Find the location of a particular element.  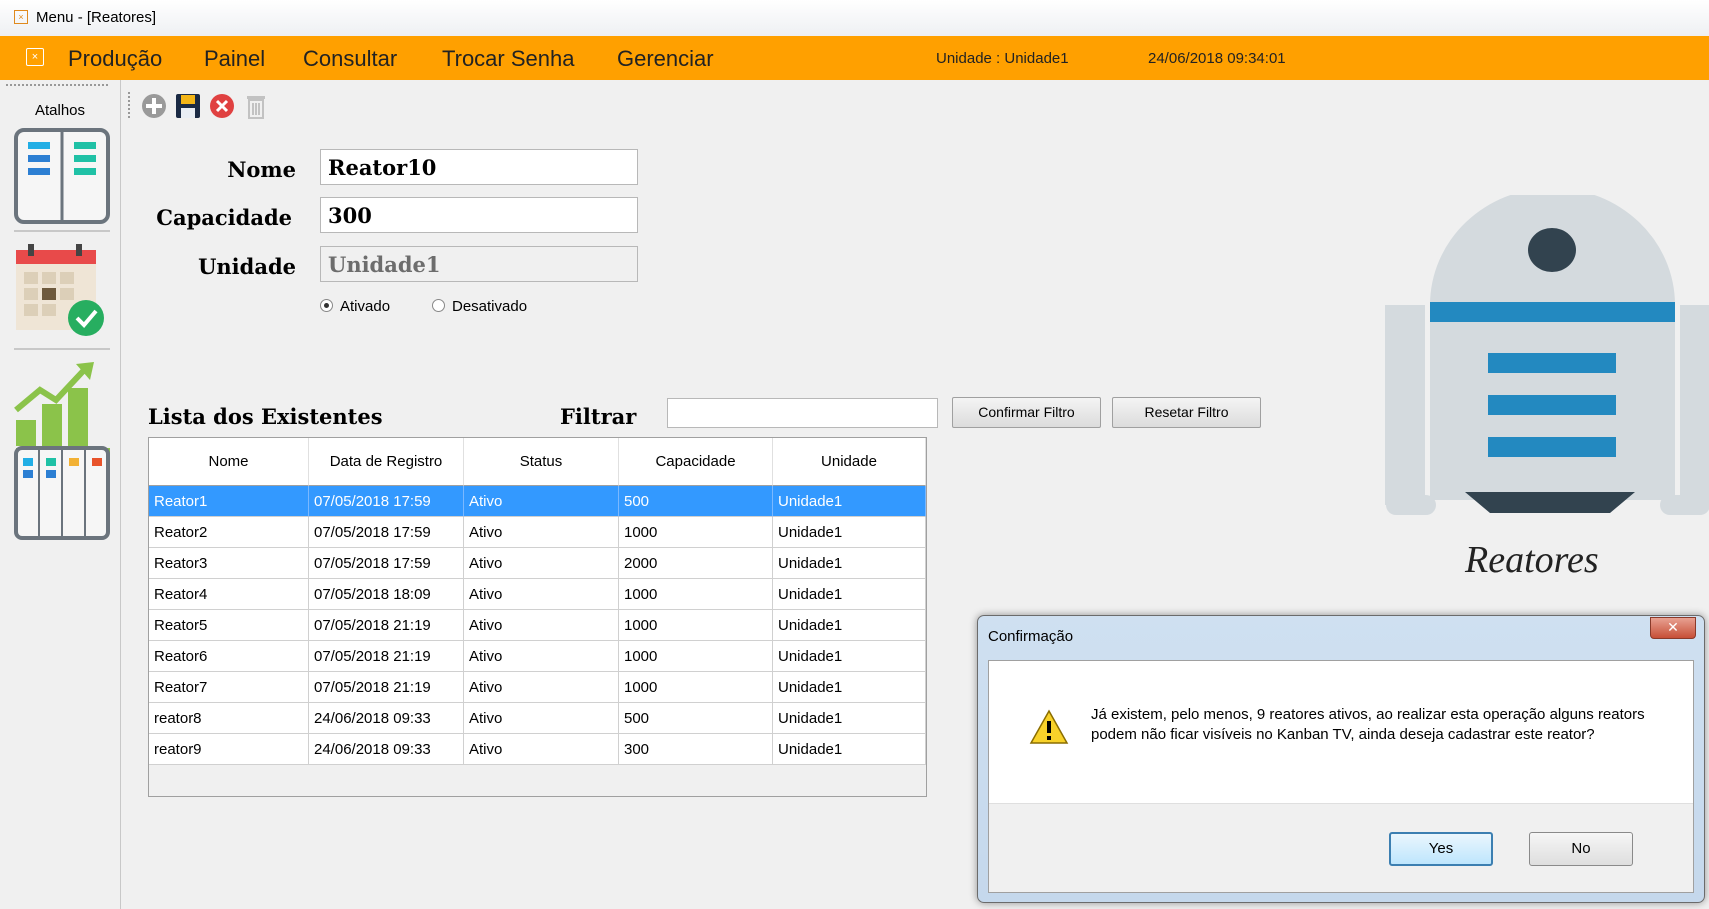

dialog-close-button: ✕ is located at coordinates (1673, 628).